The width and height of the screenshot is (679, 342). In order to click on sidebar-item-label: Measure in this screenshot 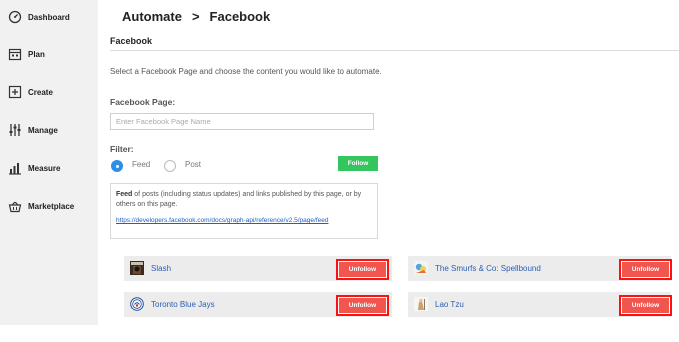, I will do `click(44, 168)`.